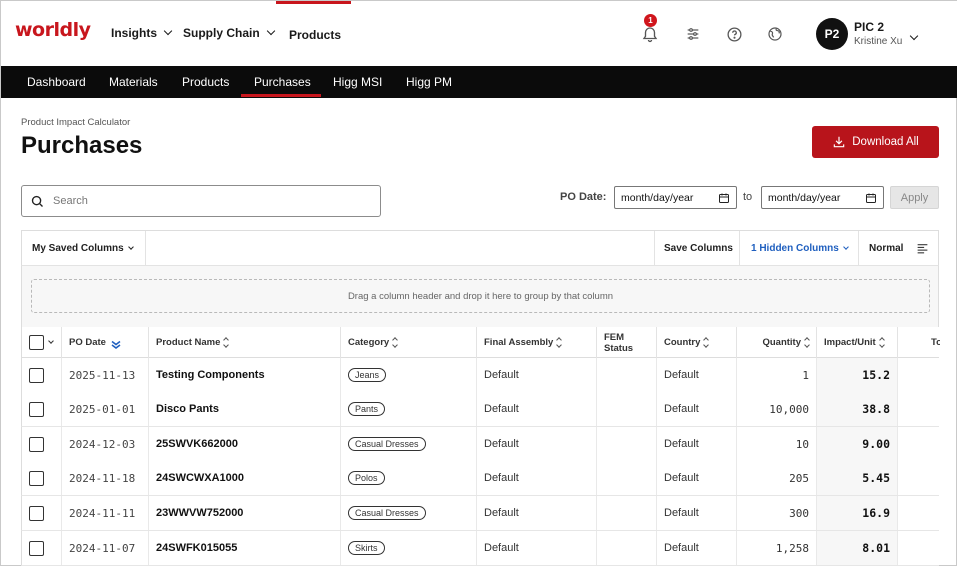 This screenshot has width=957, height=566. Describe the element at coordinates (832, 34) in the screenshot. I see `avatar: P2` at that location.